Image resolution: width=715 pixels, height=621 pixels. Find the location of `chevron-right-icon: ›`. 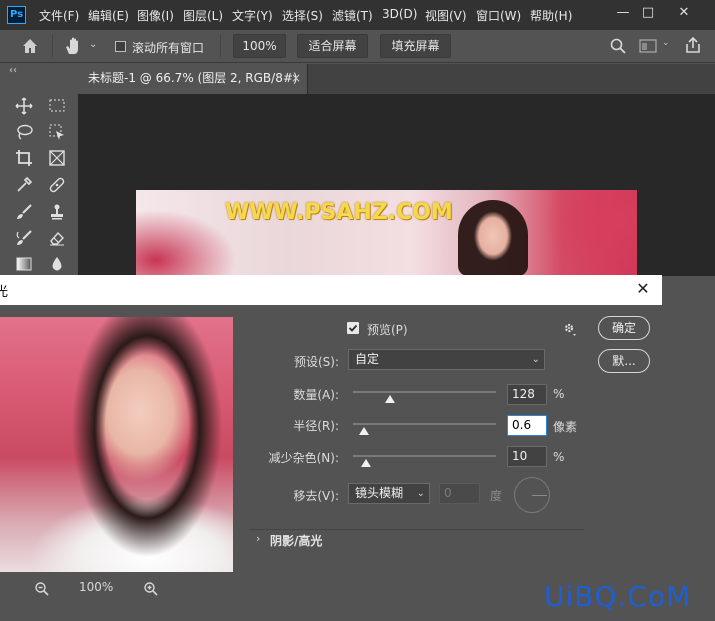

chevron-right-icon: › is located at coordinates (258, 538).